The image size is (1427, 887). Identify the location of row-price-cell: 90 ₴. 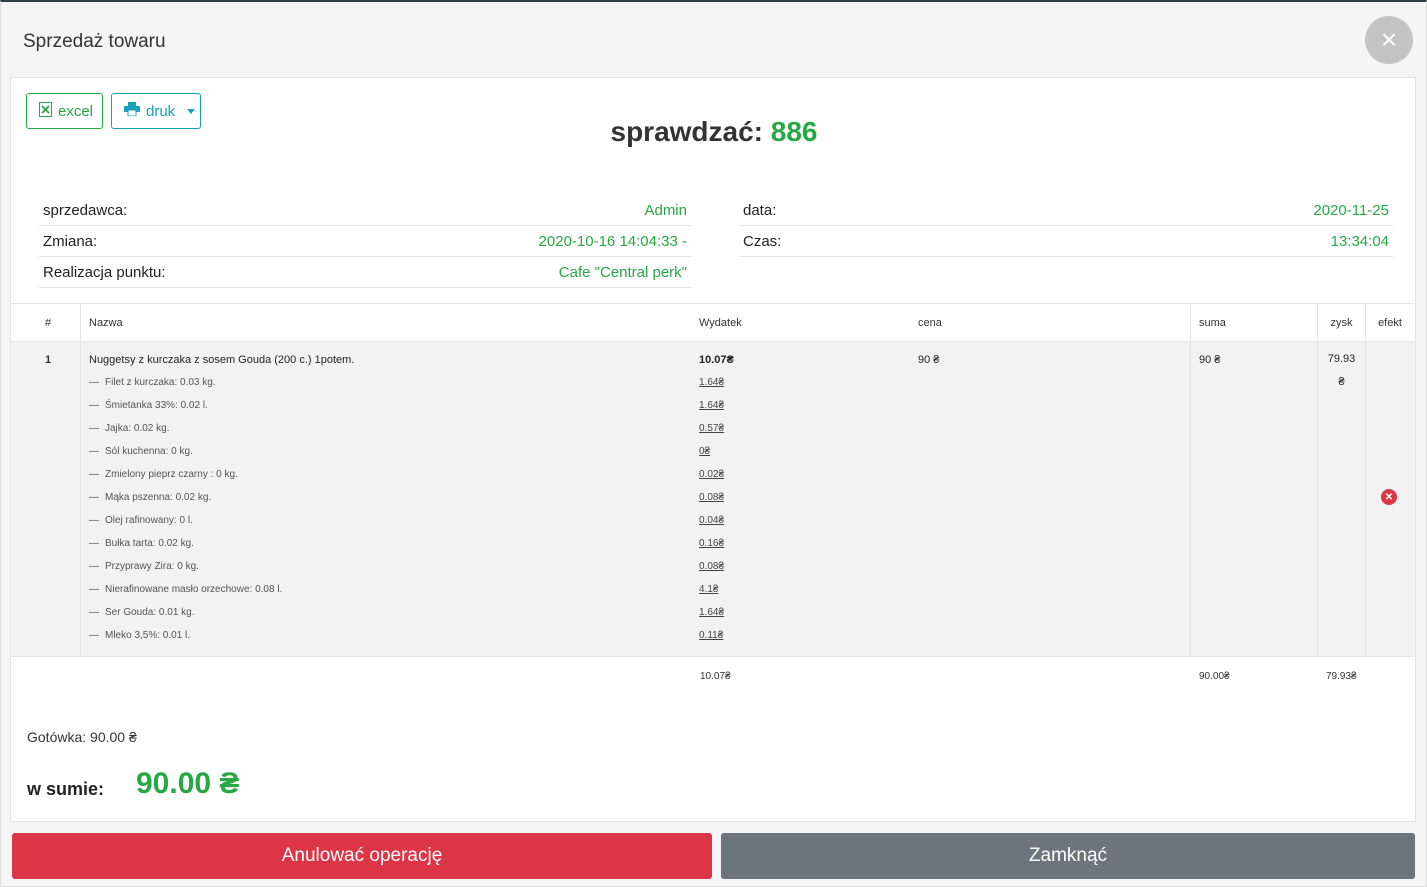
(1050, 499).